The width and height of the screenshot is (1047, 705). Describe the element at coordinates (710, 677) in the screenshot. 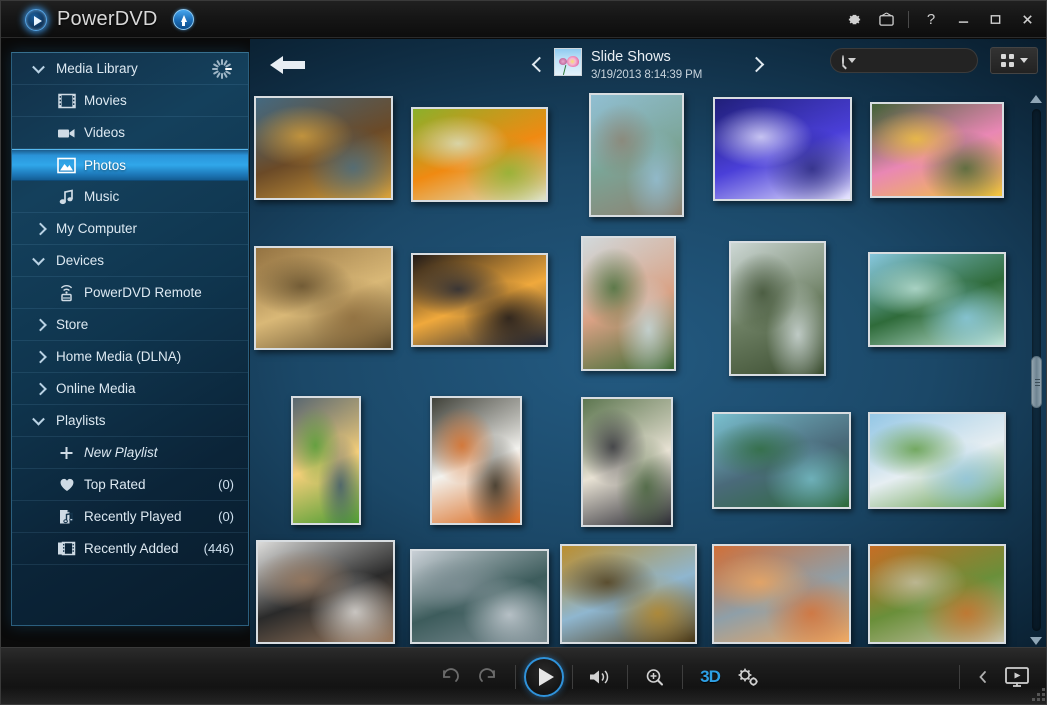

I see `3d-icon: 3D` at that location.